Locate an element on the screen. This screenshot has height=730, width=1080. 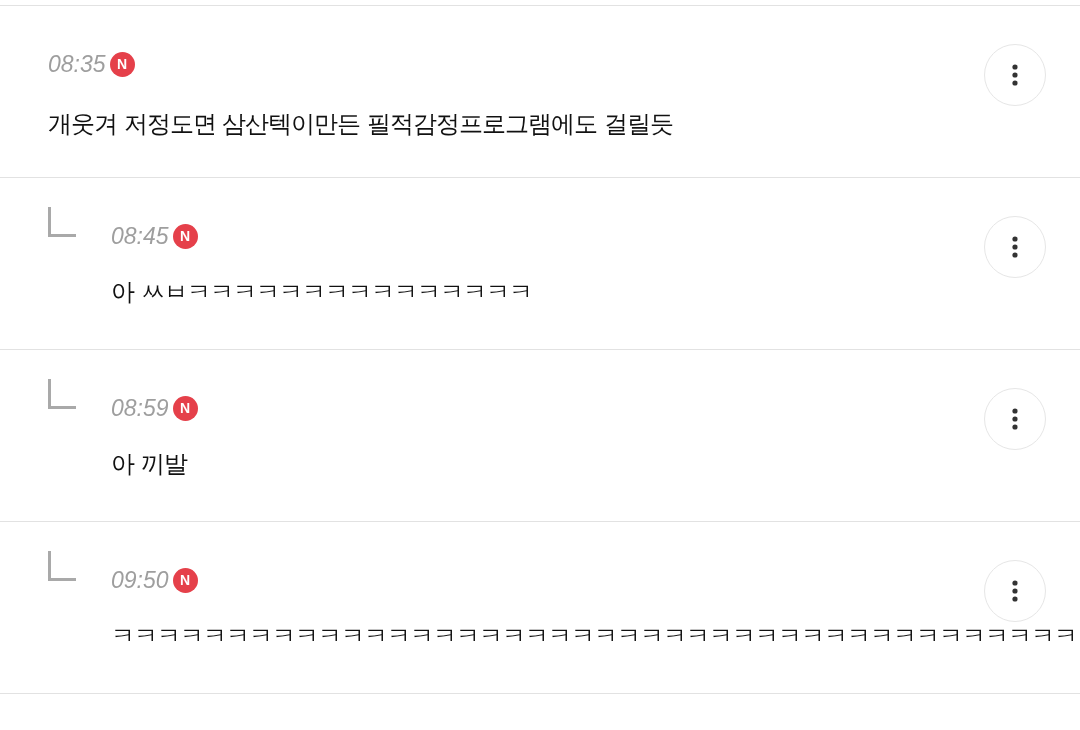
comment-time: 09:50 is located at coordinates (140, 580).